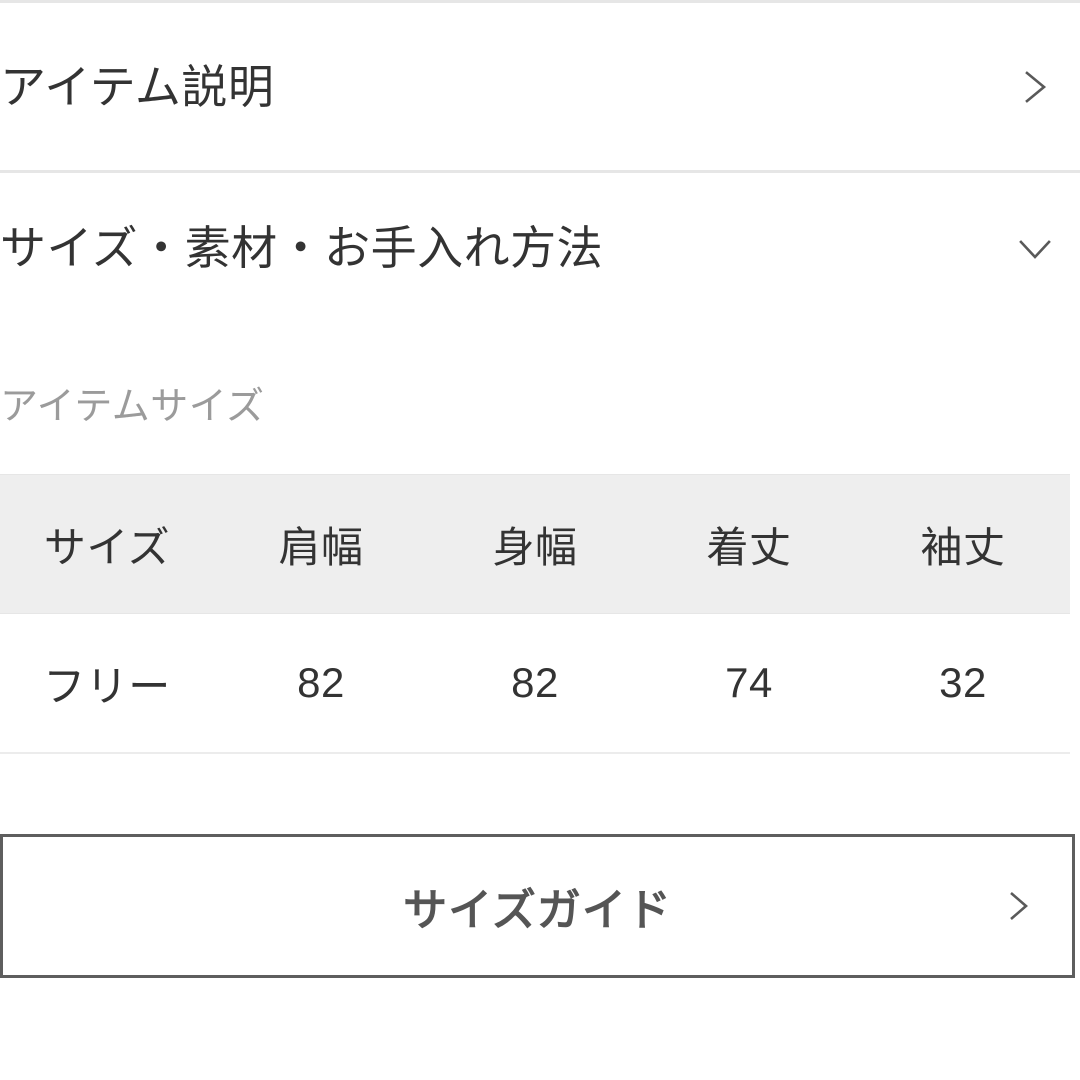  I want to click on size-guide-button: サイズガイド, so click(537, 906).